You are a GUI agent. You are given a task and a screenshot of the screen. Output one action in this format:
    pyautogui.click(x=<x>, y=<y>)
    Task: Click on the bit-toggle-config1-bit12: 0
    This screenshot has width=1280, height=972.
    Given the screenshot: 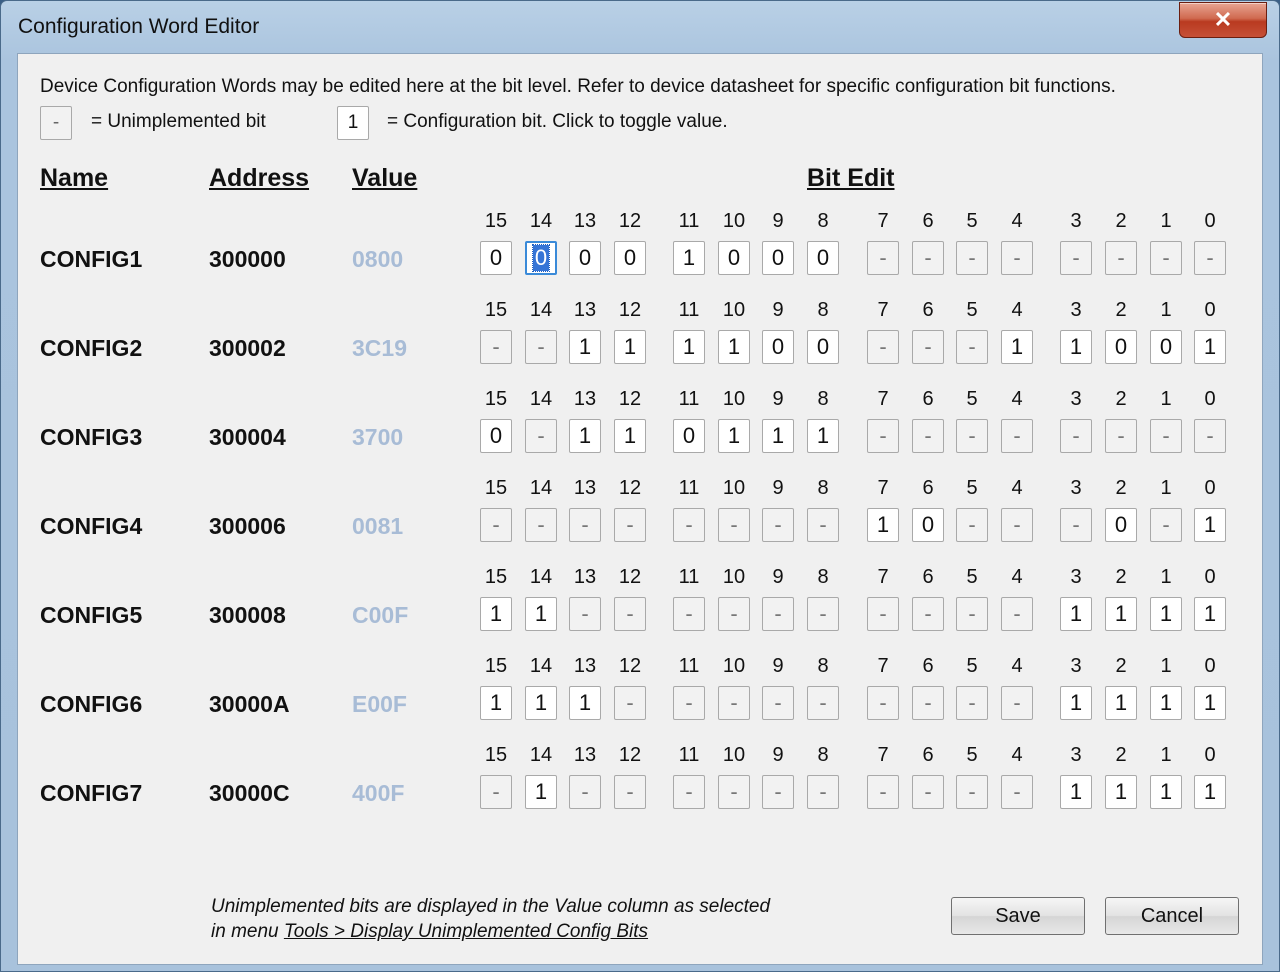 What is the action you would take?
    pyautogui.click(x=630, y=258)
    